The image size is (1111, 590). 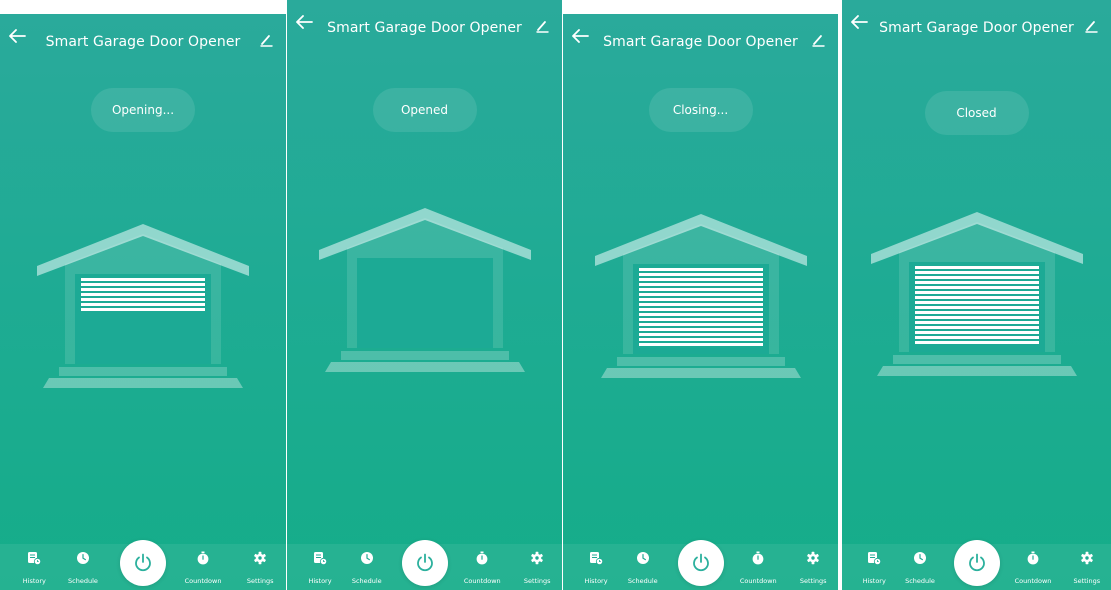 What do you see at coordinates (34, 569) in the screenshot?
I see `nav-history: History` at bounding box center [34, 569].